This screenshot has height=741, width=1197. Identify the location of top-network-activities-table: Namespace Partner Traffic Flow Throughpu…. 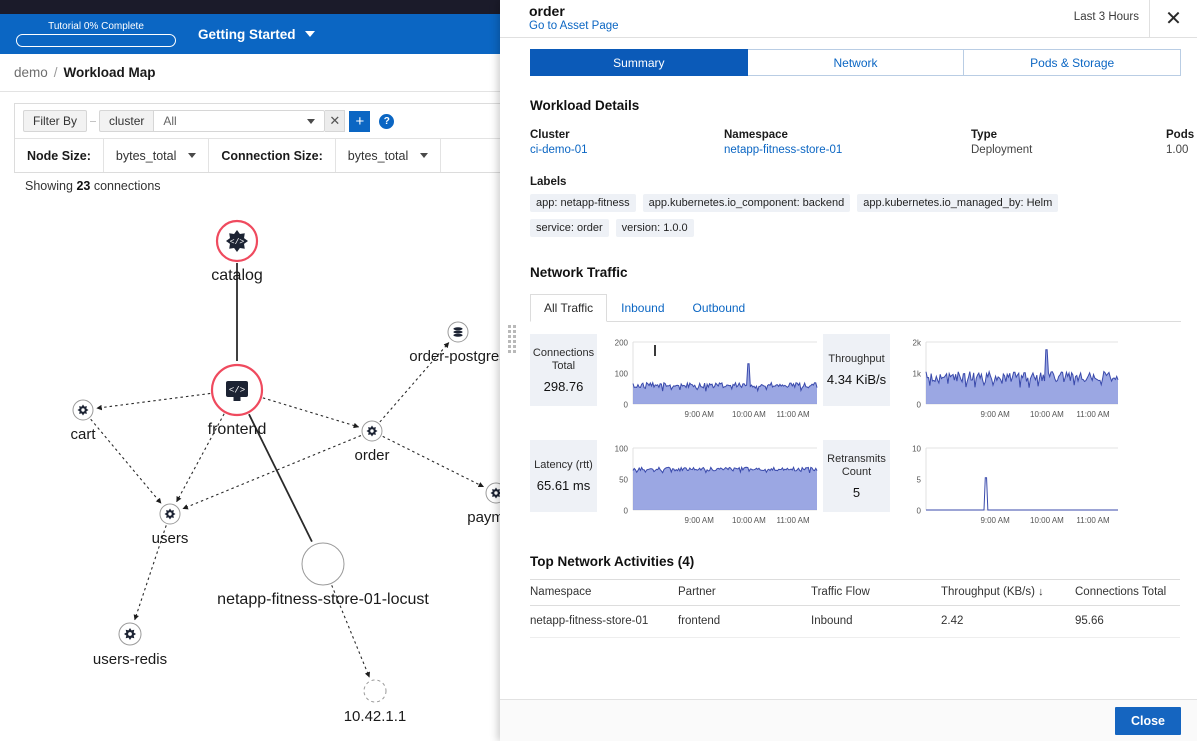
(855, 608).